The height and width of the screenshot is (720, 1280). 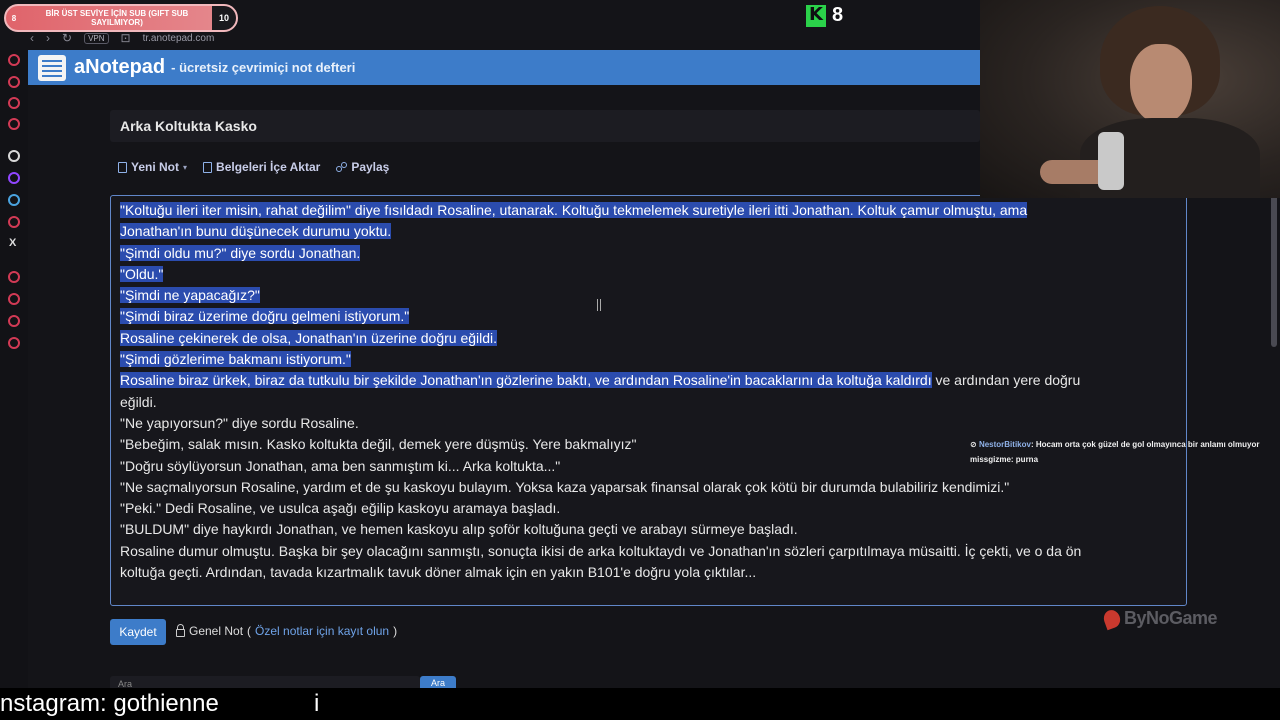 What do you see at coordinates (119, 67) in the screenshot?
I see `site-brand: aNotepad` at bounding box center [119, 67].